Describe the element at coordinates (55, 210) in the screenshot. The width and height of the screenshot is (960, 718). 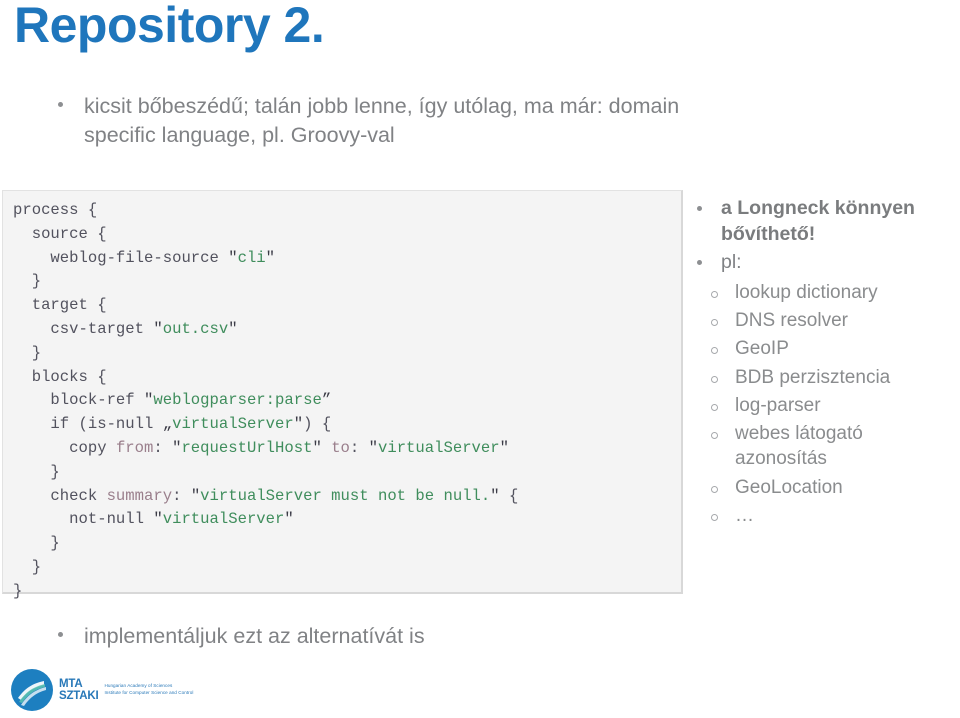
I see `code-line: process {` at that location.